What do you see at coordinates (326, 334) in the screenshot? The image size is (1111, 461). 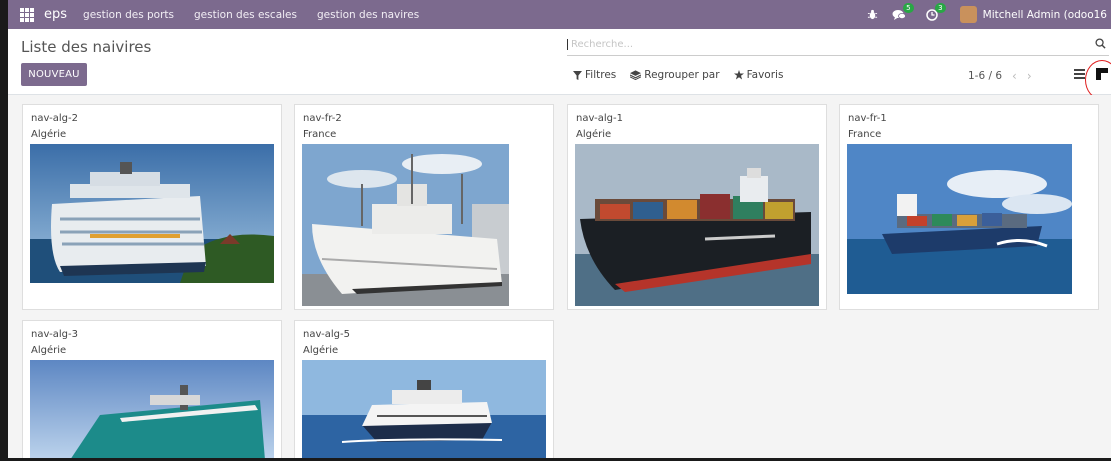 I see `card-name: nav-alg-5` at bounding box center [326, 334].